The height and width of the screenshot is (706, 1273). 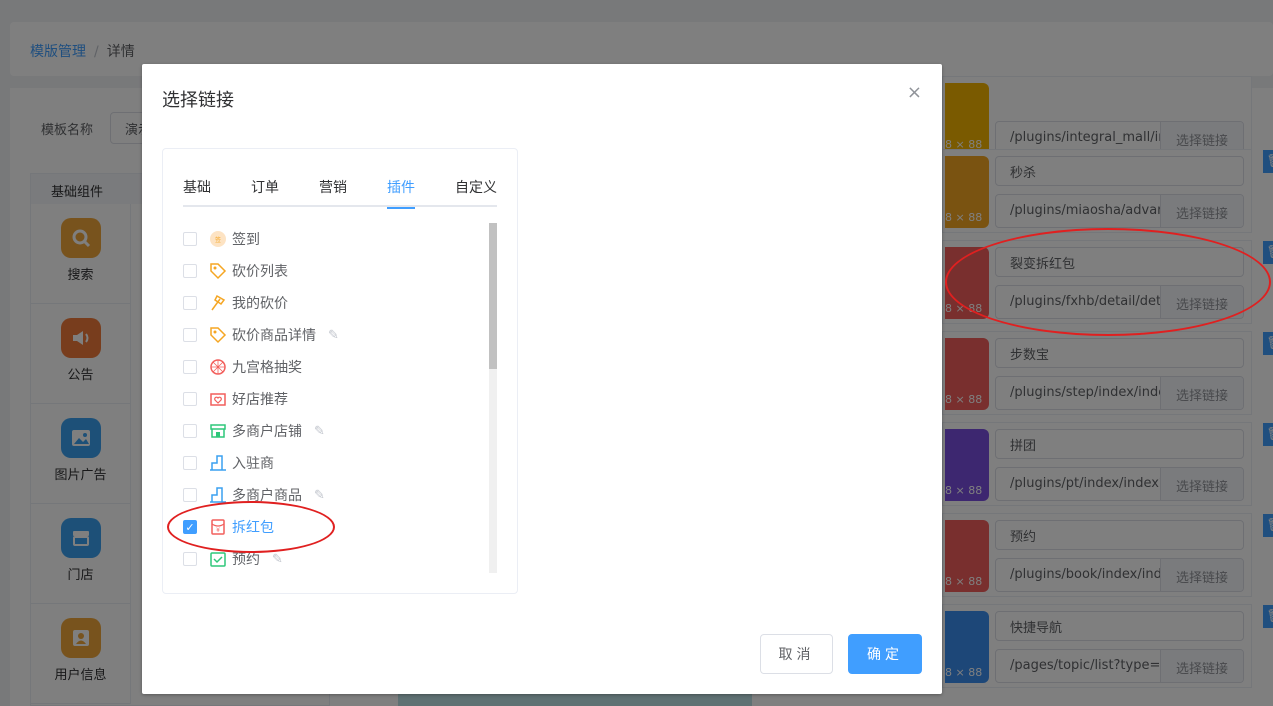 What do you see at coordinates (337, 495) in the screenshot?
I see `list-item: 多商户商品 ✎` at bounding box center [337, 495].